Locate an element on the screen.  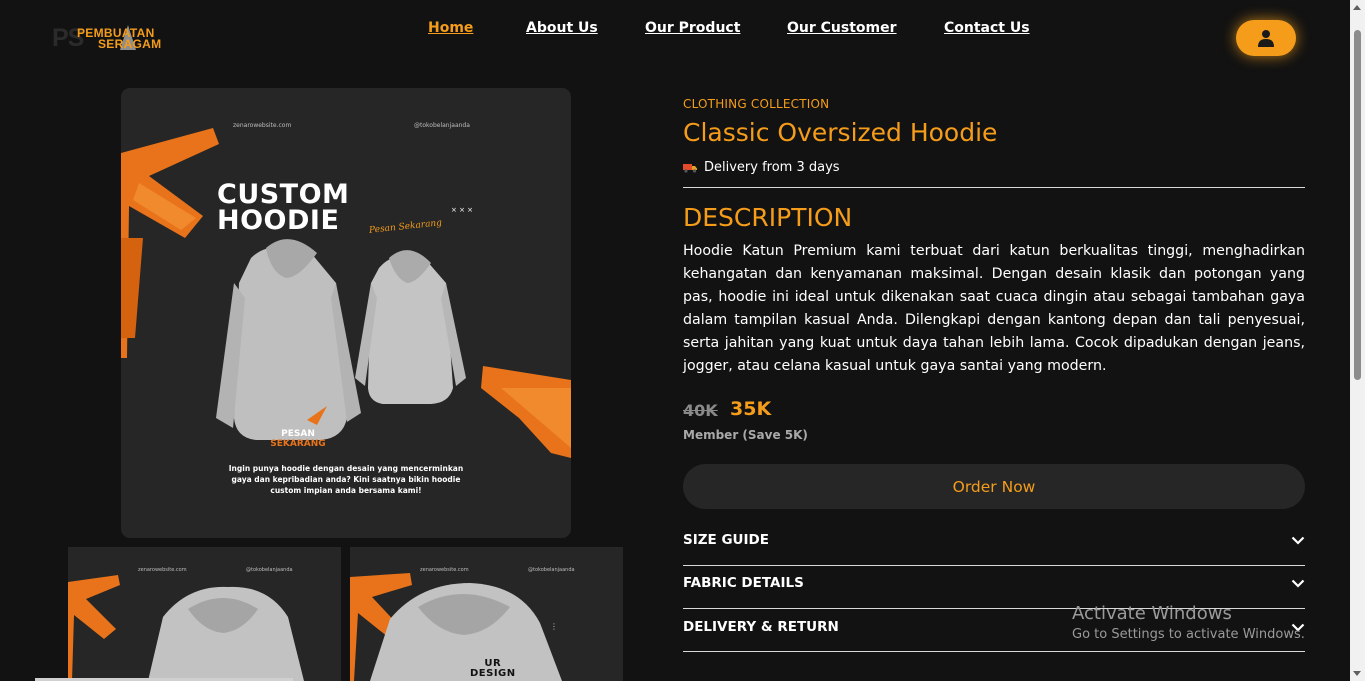
thumbnail-2-handle: @tokobelanjaanda is located at coordinates (551, 570).